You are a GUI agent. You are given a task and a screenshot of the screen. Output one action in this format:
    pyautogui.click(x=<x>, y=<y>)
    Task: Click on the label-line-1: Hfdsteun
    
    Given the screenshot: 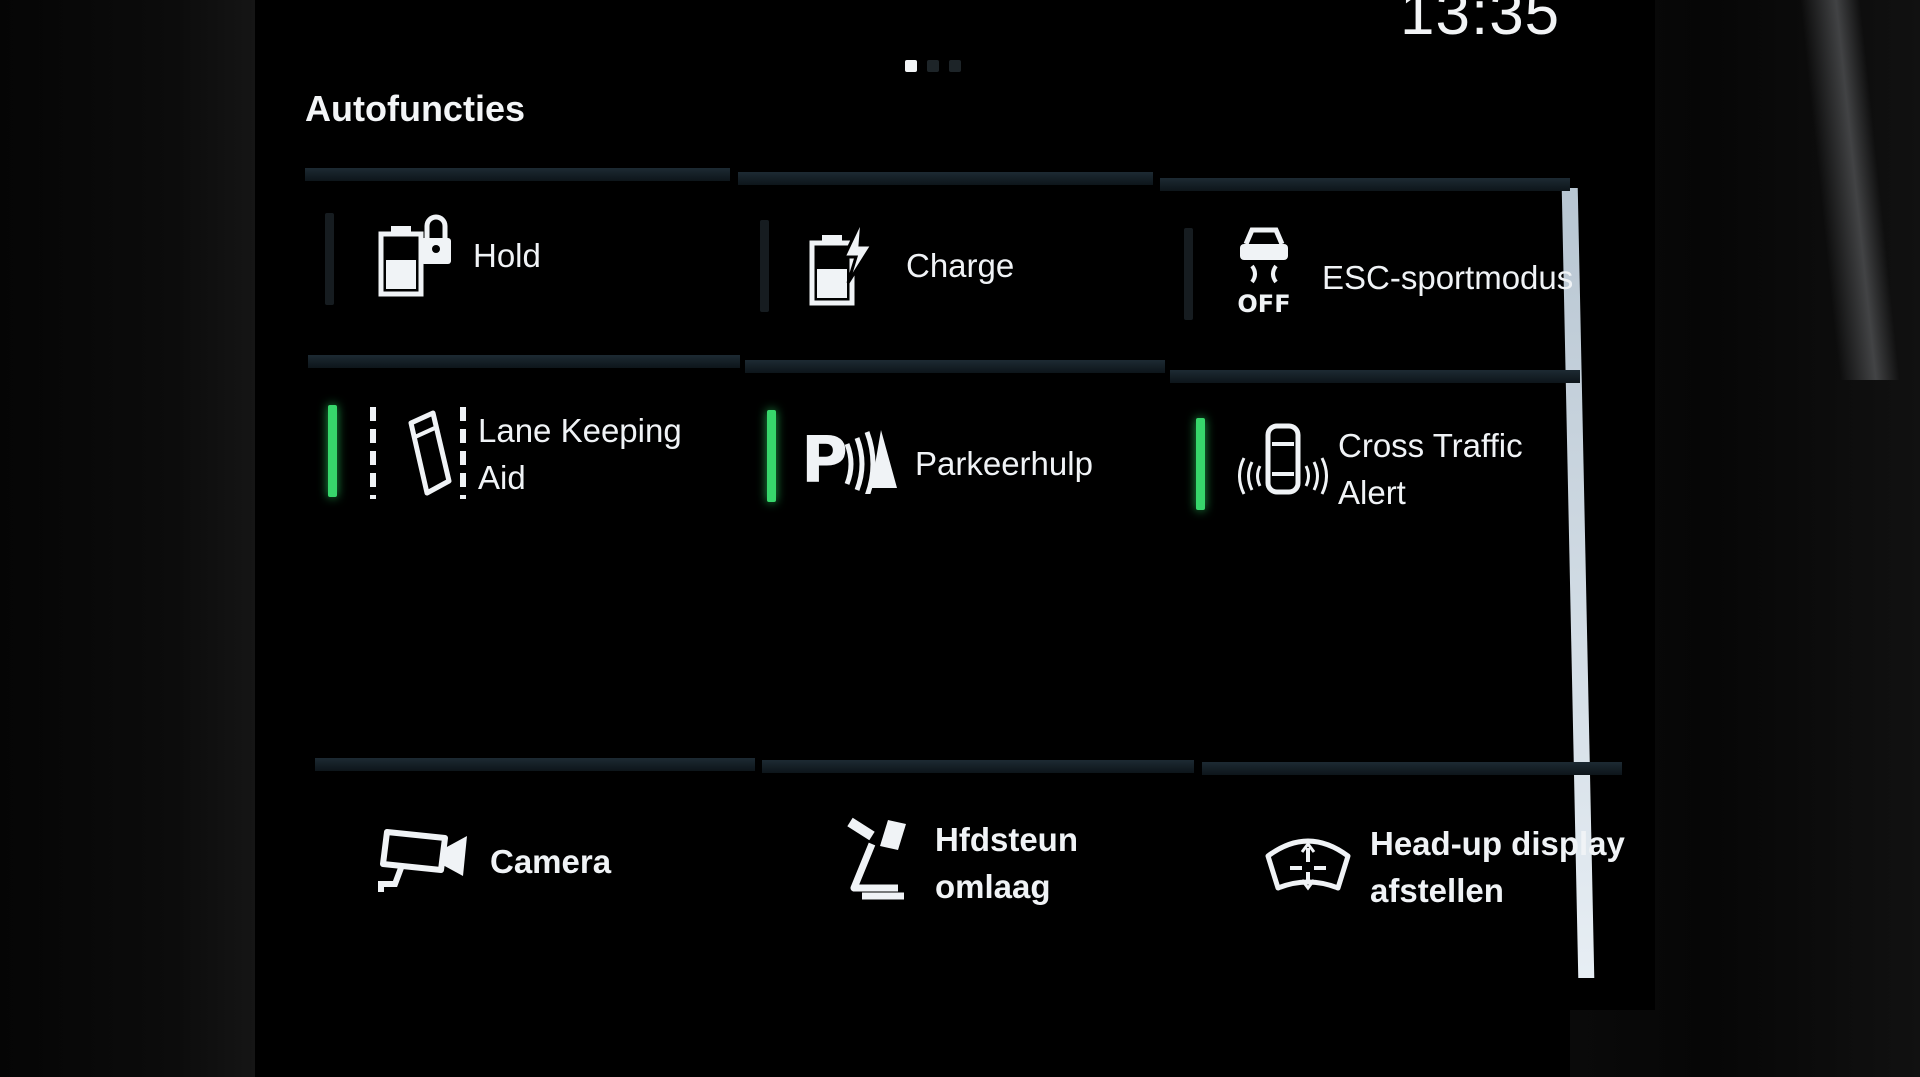 What is the action you would take?
    pyautogui.click(x=1006, y=839)
    